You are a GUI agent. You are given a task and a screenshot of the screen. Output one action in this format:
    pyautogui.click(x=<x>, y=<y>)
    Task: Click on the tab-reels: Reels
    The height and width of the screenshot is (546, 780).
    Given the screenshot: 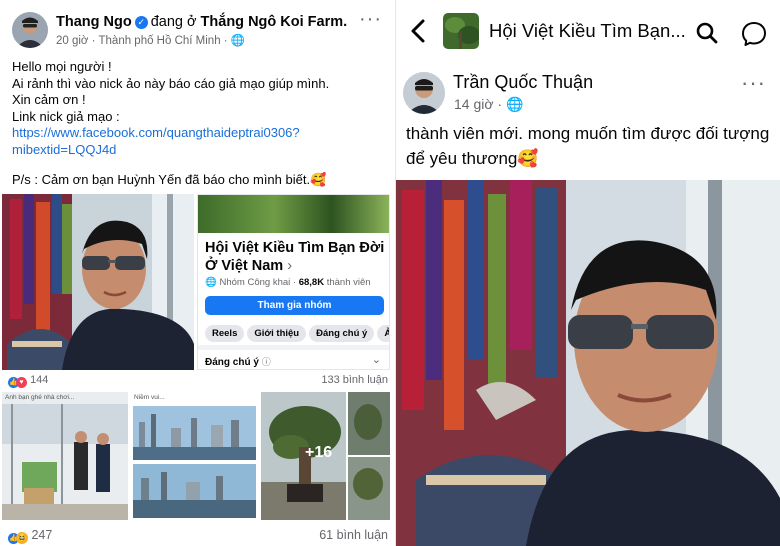 What is the action you would take?
    pyautogui.click(x=225, y=333)
    